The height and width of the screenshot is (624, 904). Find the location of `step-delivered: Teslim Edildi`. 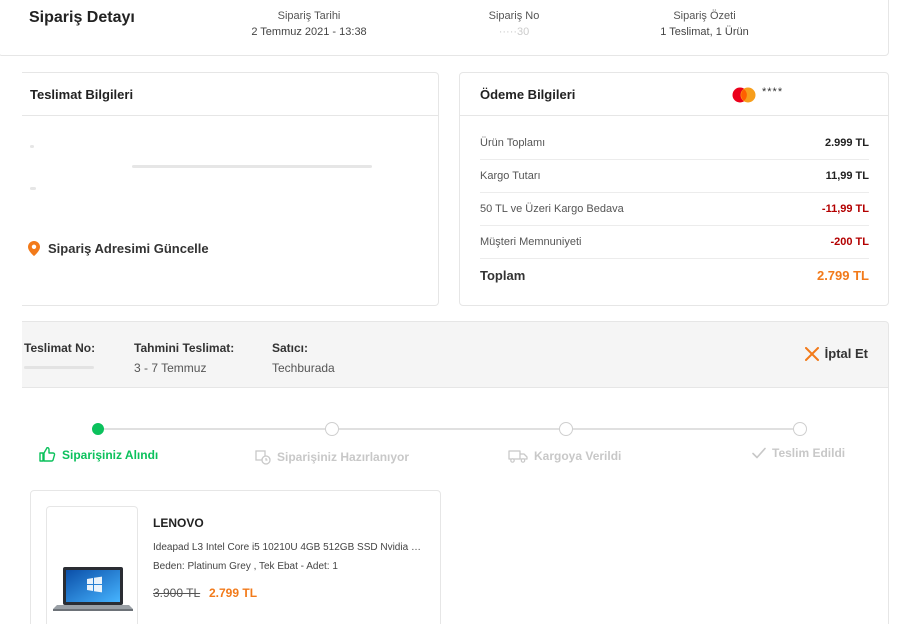

step-delivered: Teslim Edildi is located at coordinates (798, 453).